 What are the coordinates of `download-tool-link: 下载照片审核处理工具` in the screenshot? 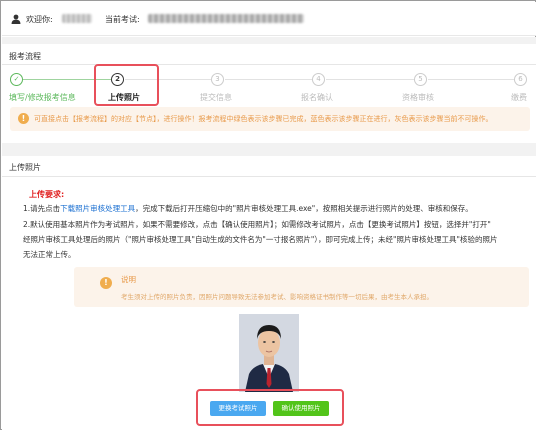 It's located at (97, 208).